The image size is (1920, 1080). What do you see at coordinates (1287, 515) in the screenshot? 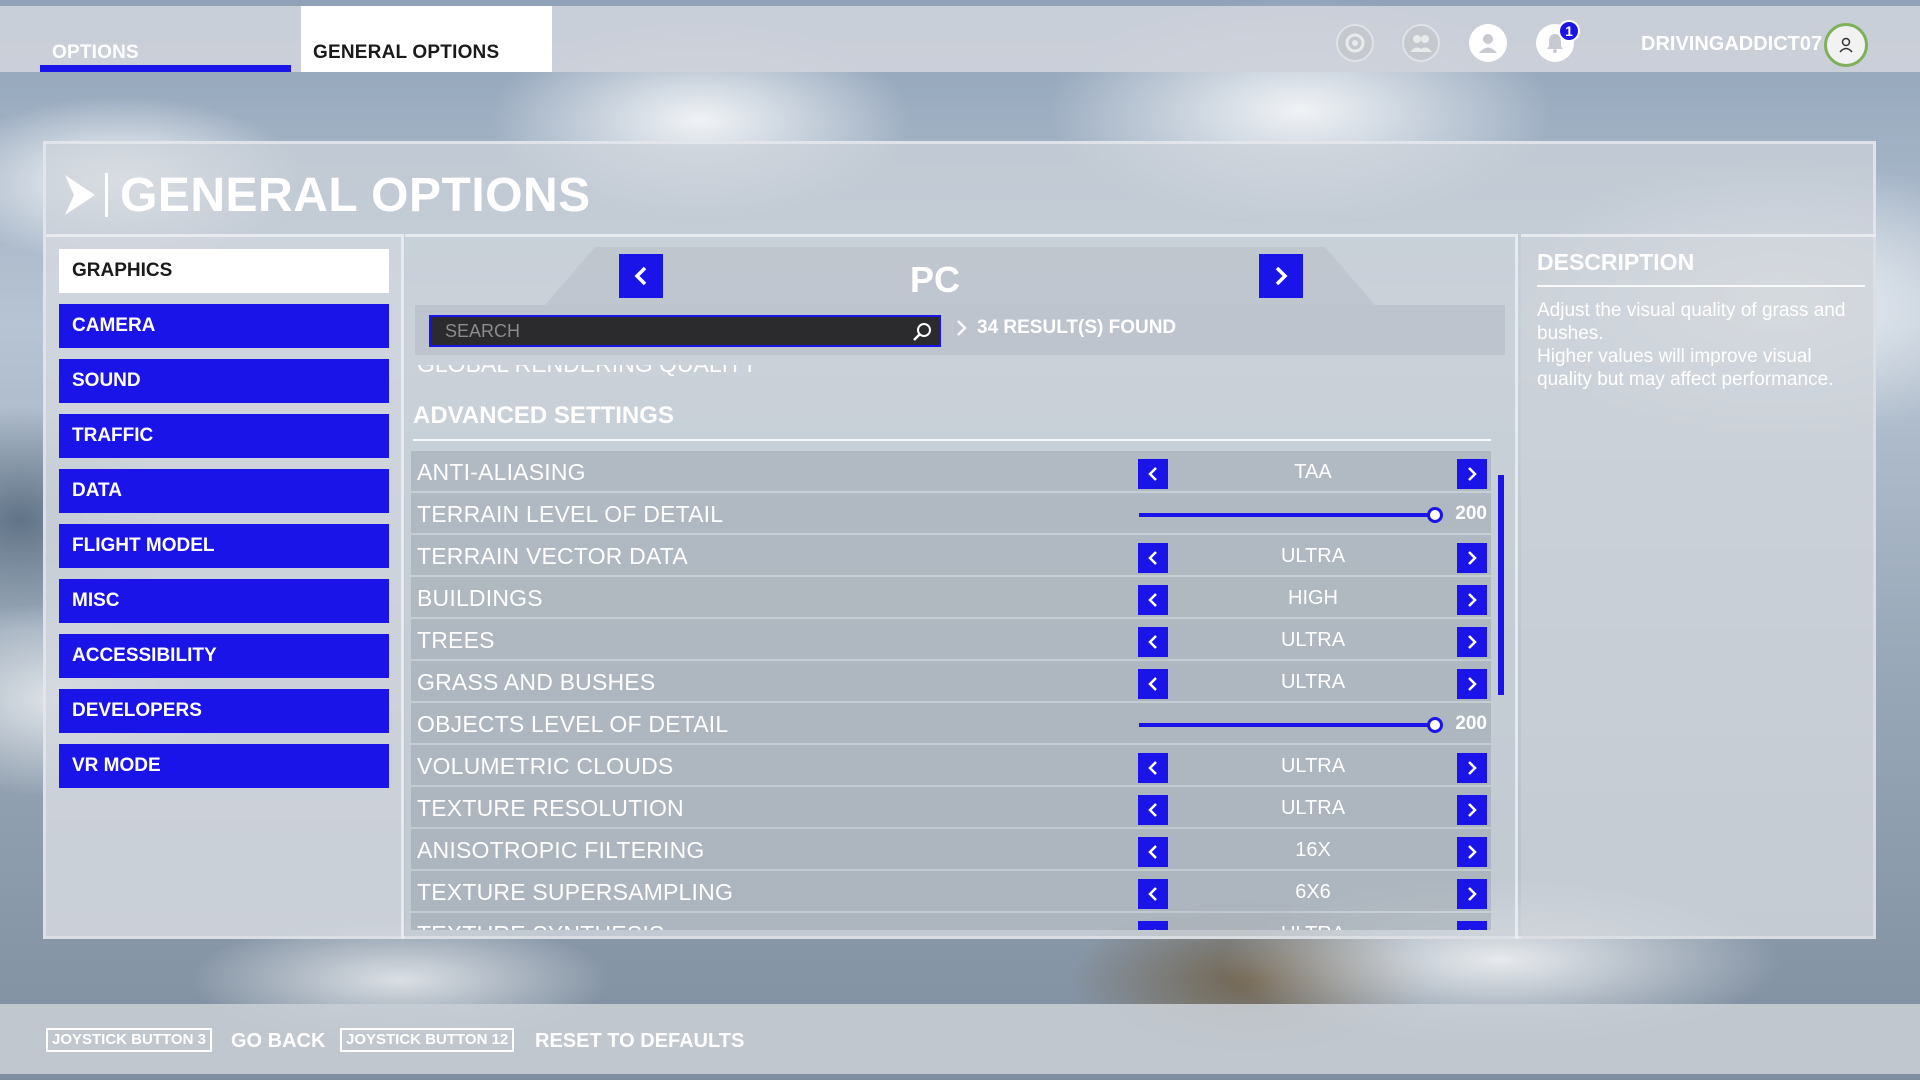
I see `slider-fill` at bounding box center [1287, 515].